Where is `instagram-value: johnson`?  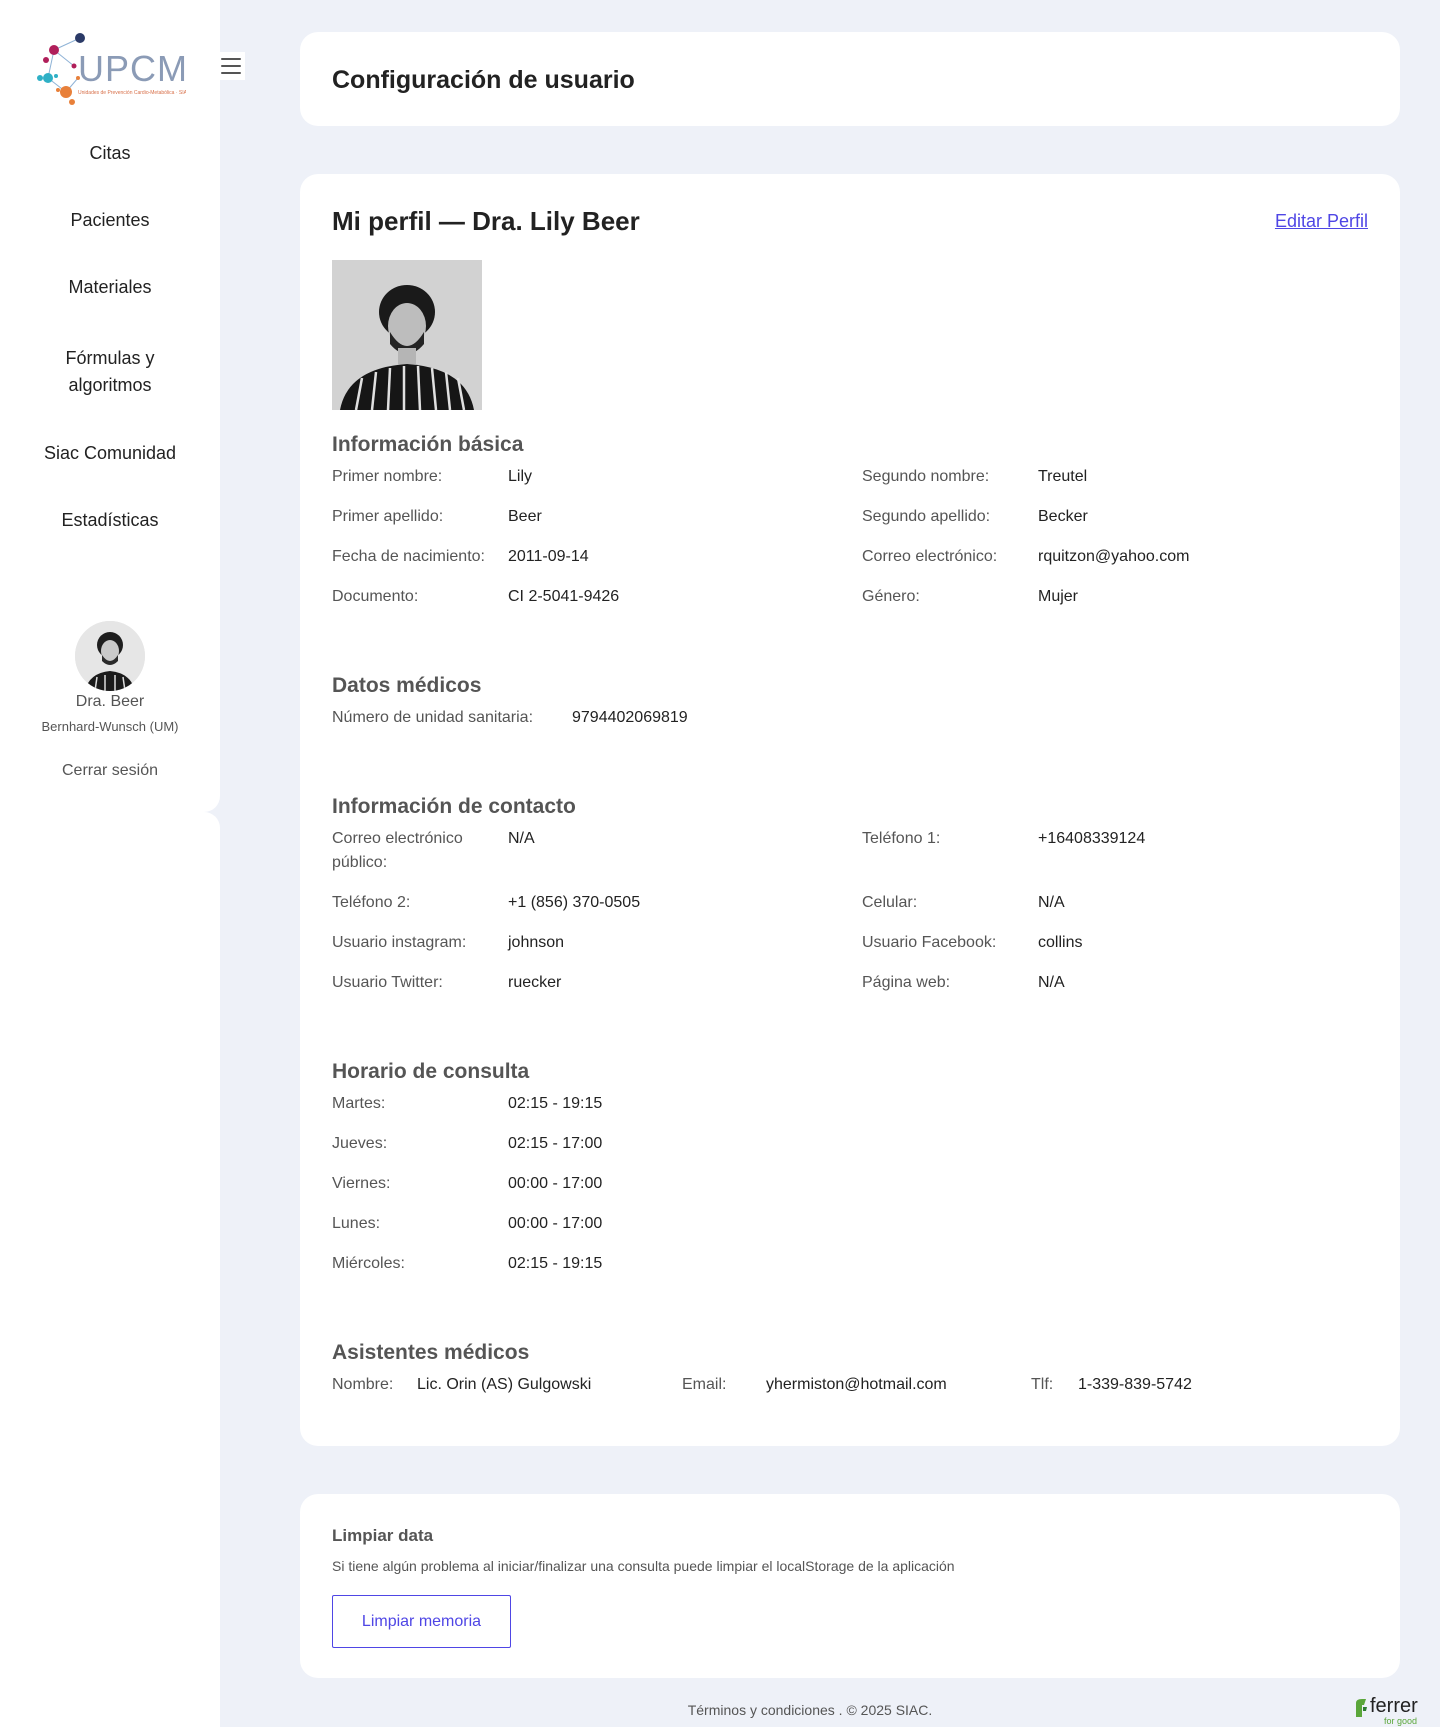 instagram-value: johnson is located at coordinates (536, 942).